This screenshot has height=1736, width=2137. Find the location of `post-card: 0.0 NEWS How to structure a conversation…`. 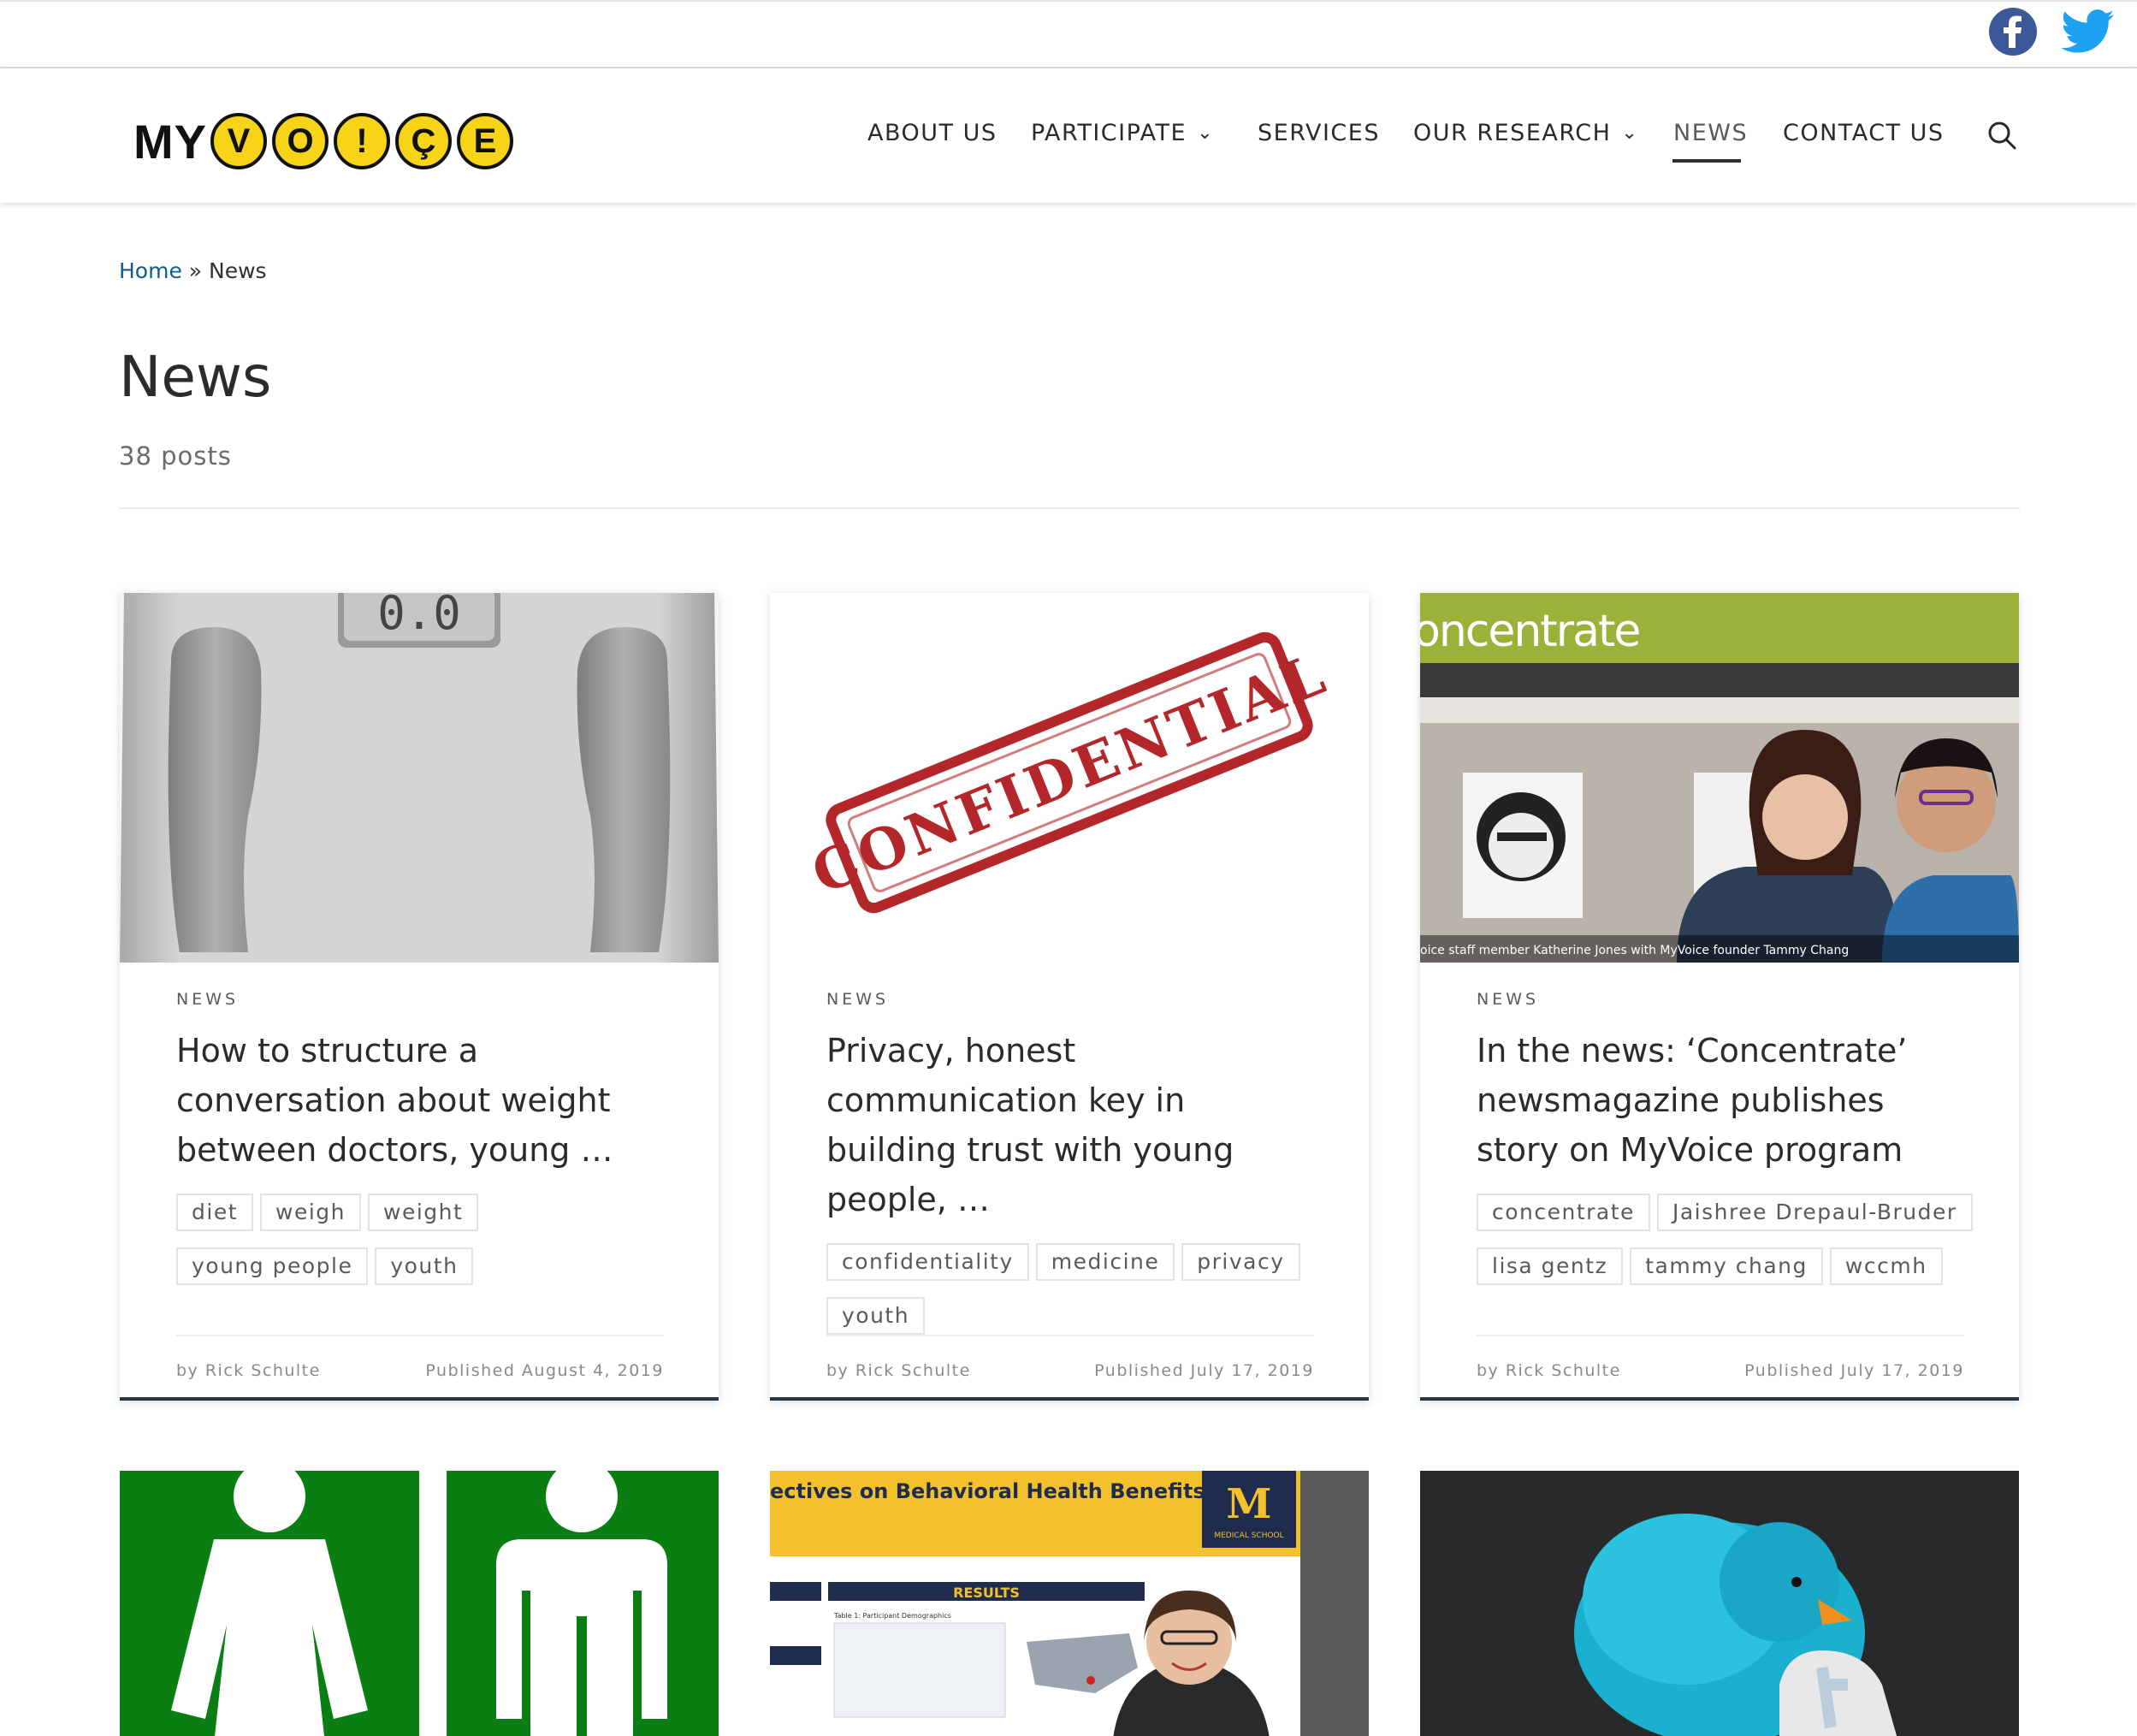

post-card: 0.0 NEWS How to structure a conversation… is located at coordinates (420, 997).